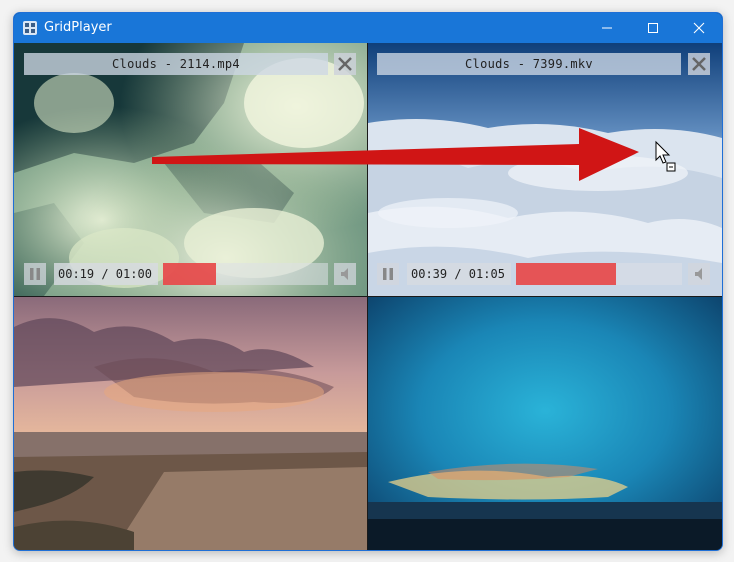  I want to click on maximize-button, so click(653, 28).